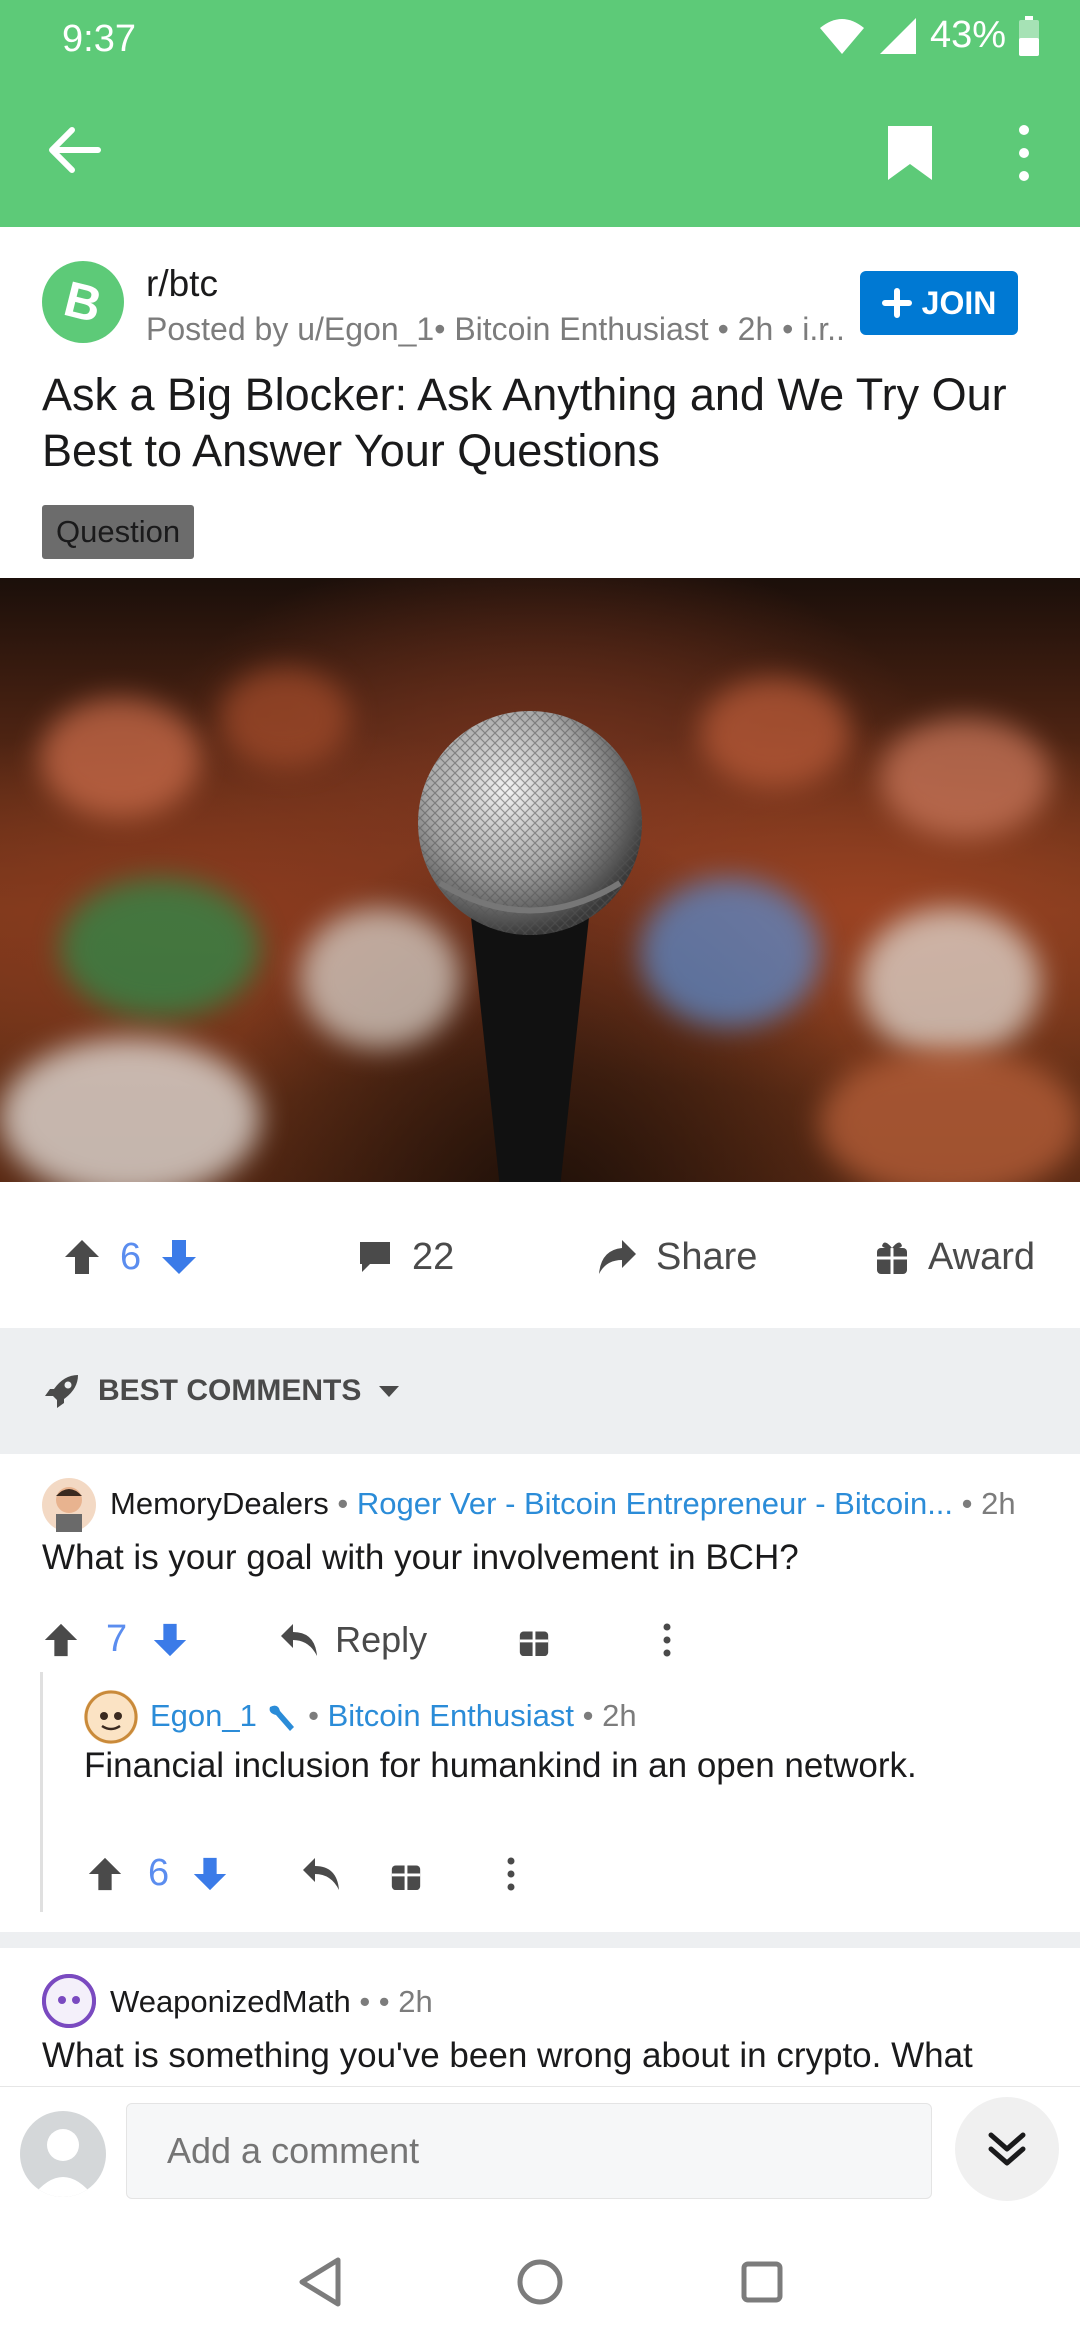 Image resolution: width=1080 pixels, height=2340 pixels. I want to click on status-icons: 43%, so click(929, 35).